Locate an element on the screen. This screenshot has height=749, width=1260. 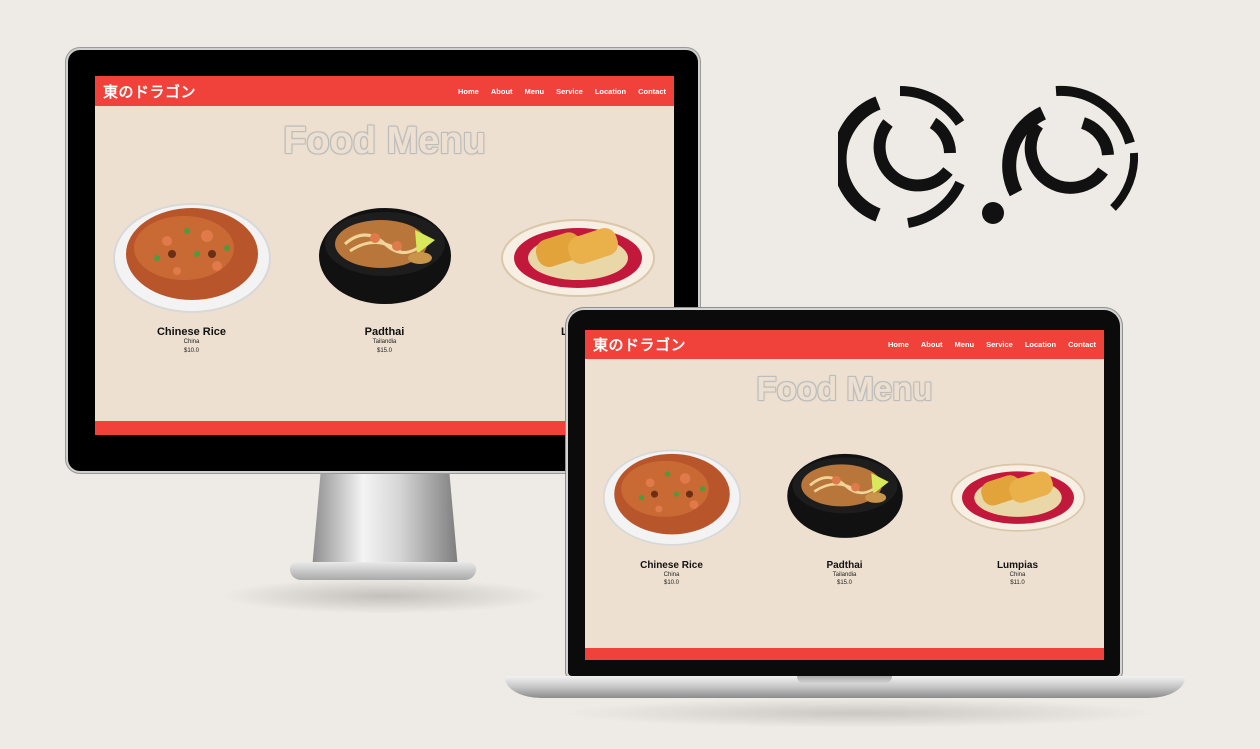
laptop-shadow is located at coordinates (860, 713).